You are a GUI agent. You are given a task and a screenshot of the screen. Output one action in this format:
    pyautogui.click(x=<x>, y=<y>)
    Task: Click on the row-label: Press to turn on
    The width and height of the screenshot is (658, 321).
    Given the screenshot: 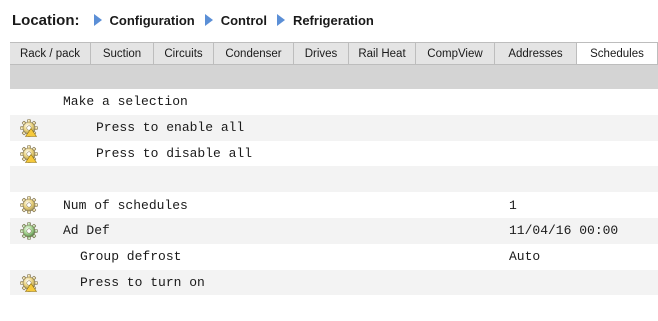 What is the action you would take?
    pyautogui.click(x=142, y=282)
    